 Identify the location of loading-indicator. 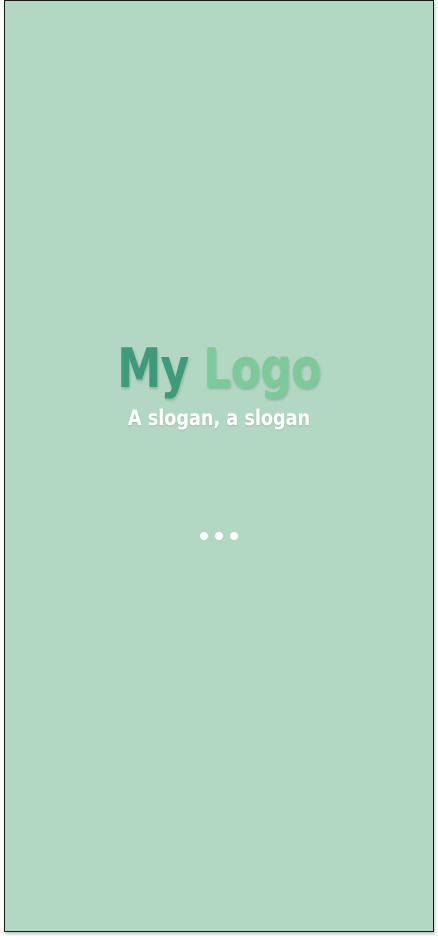
(219, 536).